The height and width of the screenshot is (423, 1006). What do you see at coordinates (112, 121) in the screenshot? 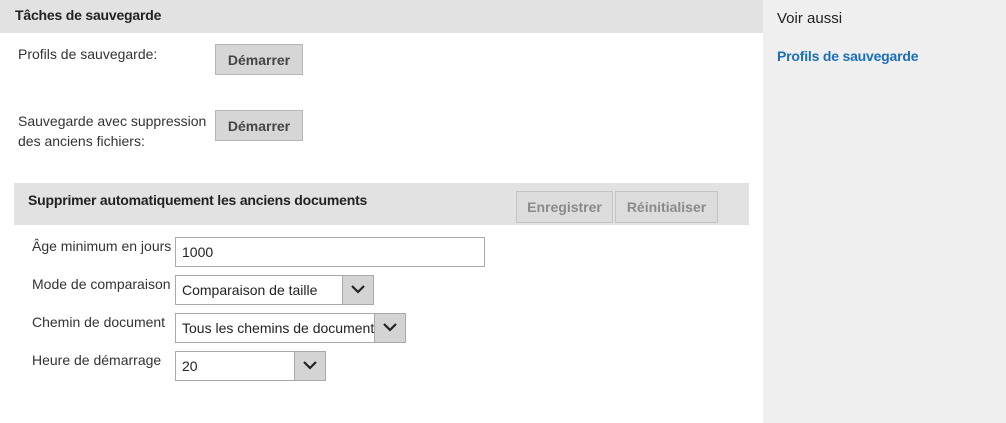
I see `cleanup-backup-label-line1: Sauvegarde avec suppression` at bounding box center [112, 121].